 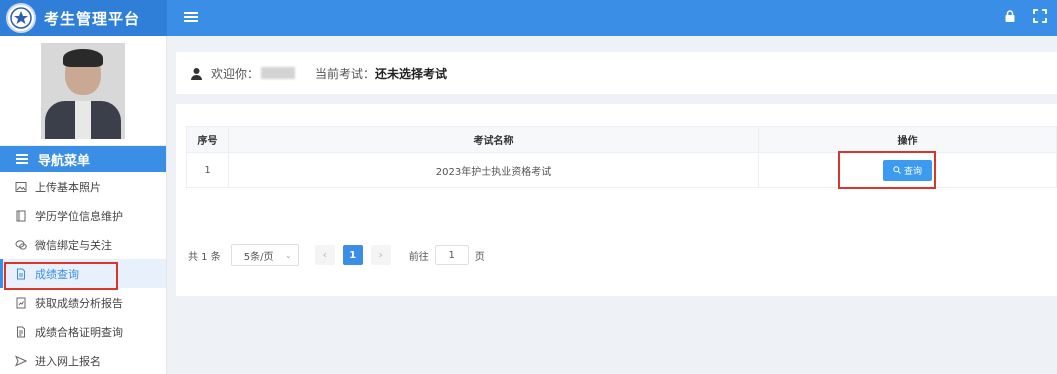 I want to click on chevron-right-icon: ›, so click(x=380, y=255).